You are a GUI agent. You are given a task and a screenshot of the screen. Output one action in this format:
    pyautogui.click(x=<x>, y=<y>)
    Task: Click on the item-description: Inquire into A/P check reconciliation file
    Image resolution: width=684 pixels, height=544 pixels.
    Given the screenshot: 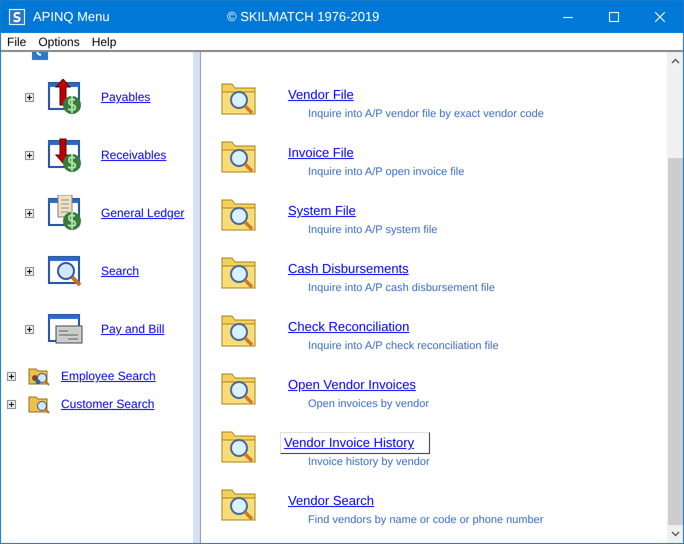 What is the action you would take?
    pyautogui.click(x=403, y=346)
    